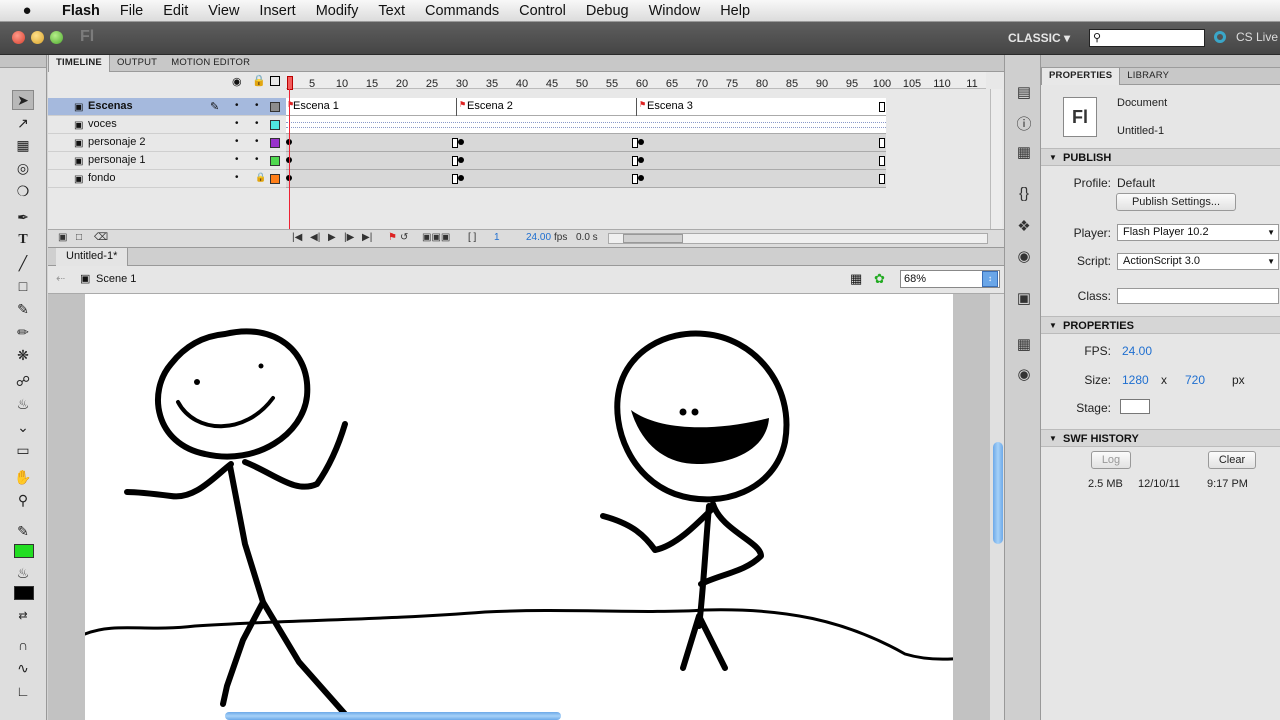 This screenshot has height=720, width=1280. What do you see at coordinates (1081, 76) in the screenshot?
I see `tab-properties: PROPERTIES` at bounding box center [1081, 76].